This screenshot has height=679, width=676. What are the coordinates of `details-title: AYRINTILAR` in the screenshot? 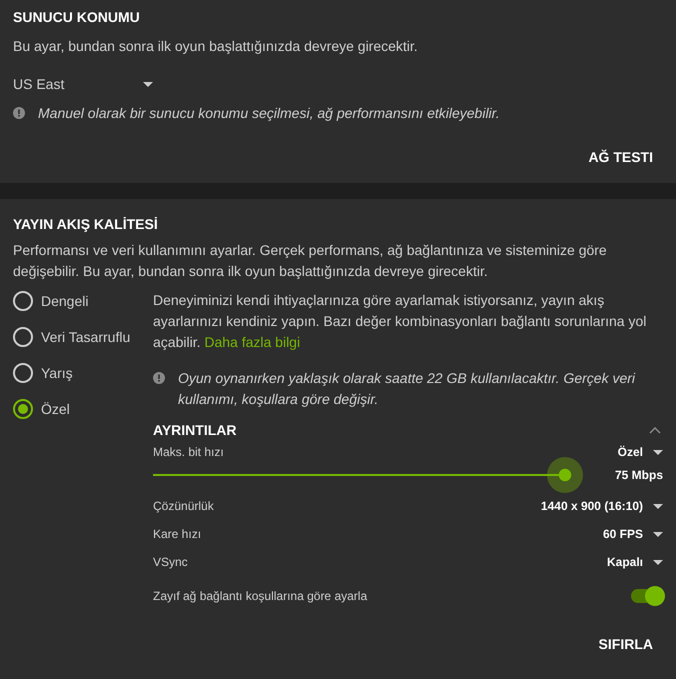 It's located at (194, 430).